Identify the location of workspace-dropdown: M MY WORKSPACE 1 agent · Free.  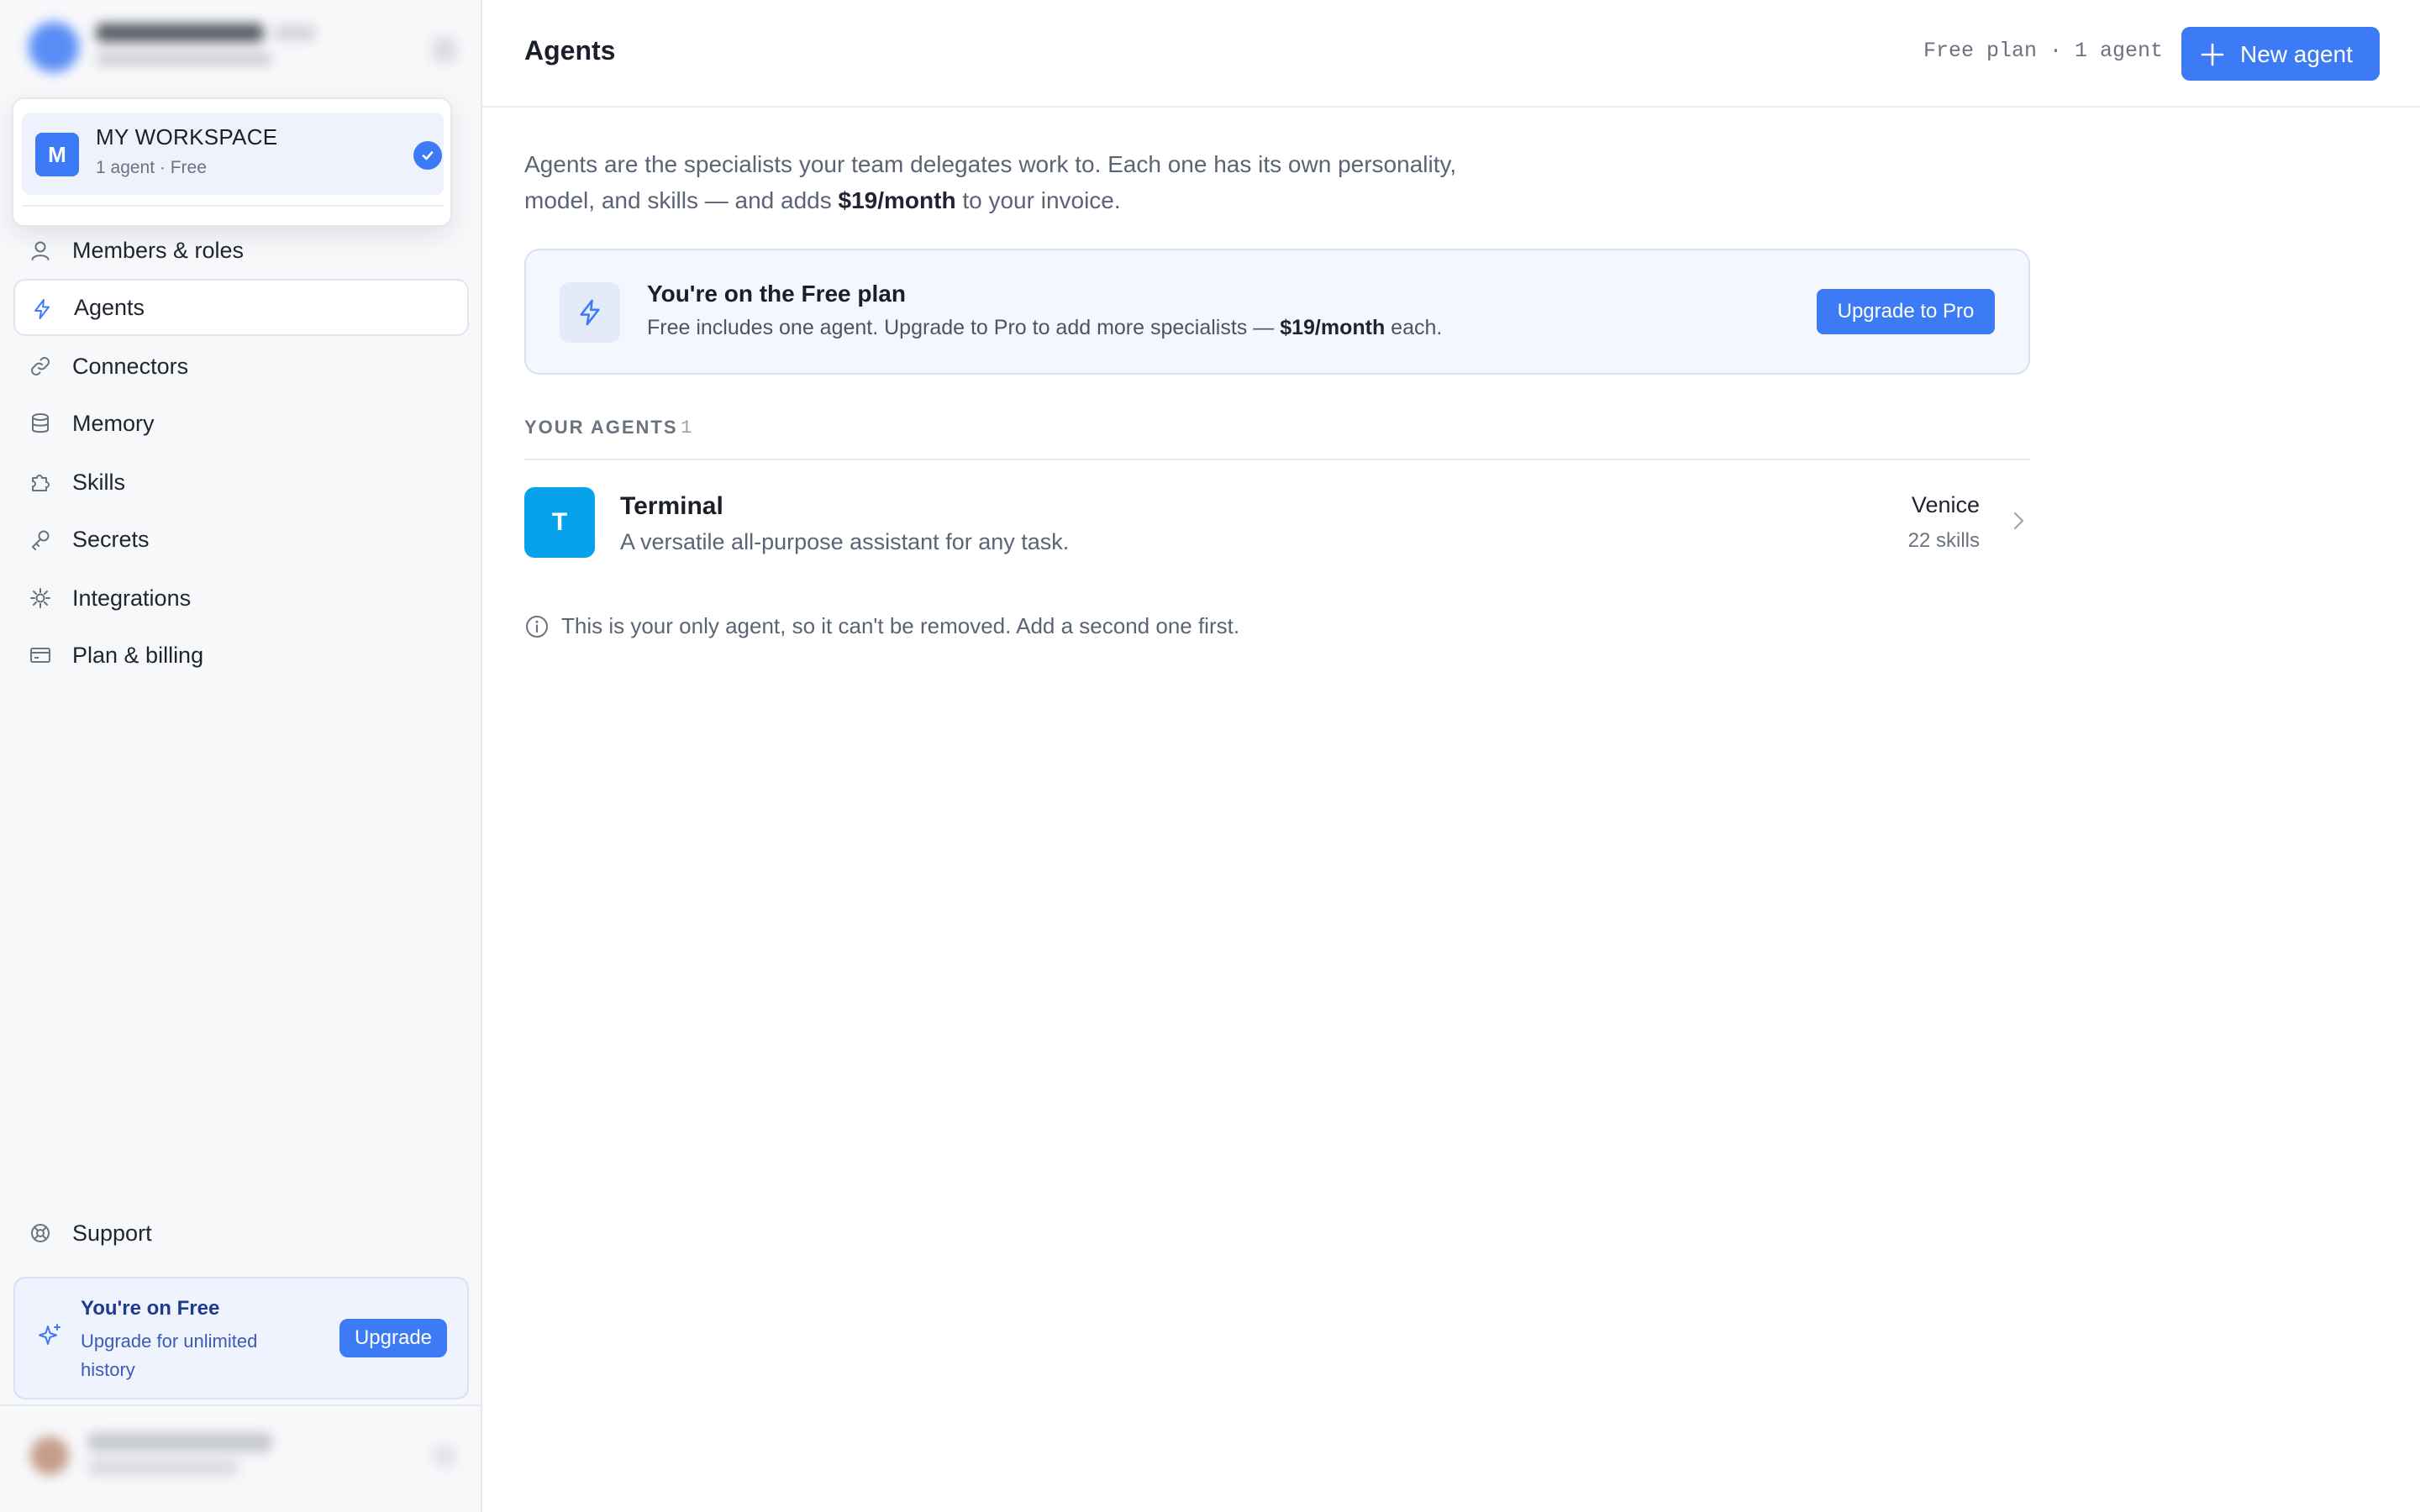
(232, 162).